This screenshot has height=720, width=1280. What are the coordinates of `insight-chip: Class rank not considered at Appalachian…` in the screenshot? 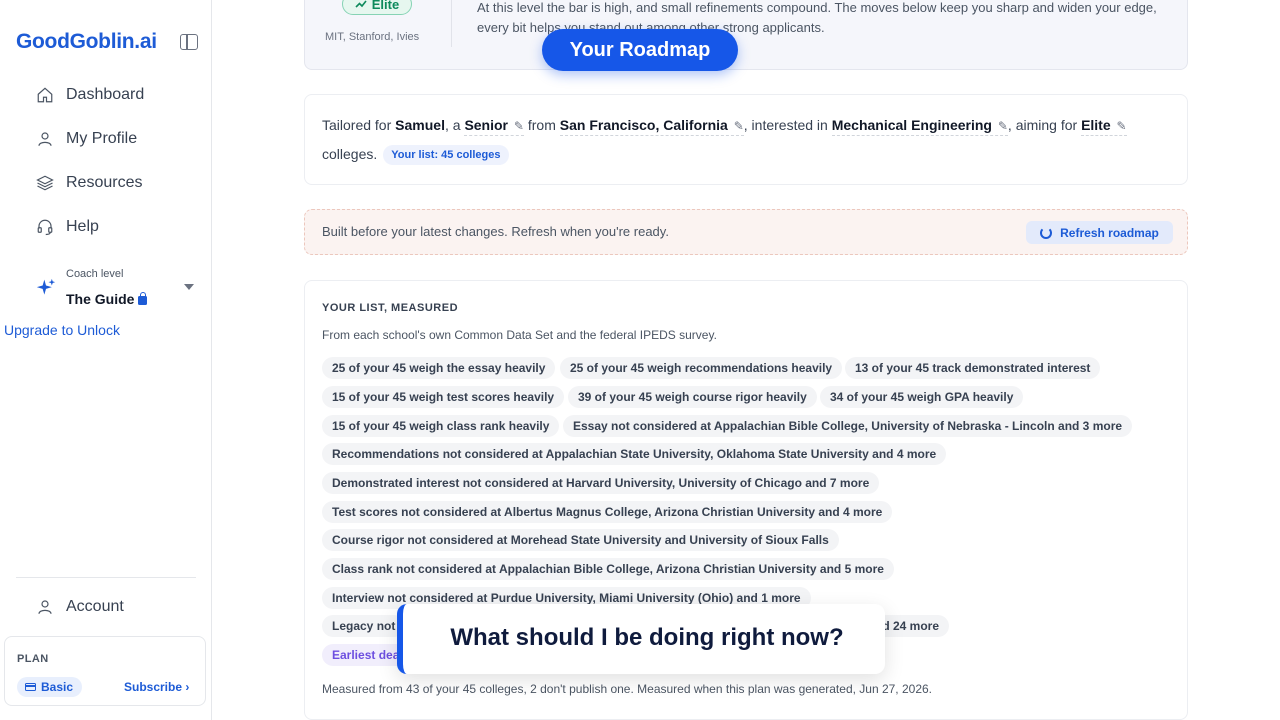 It's located at (608, 569).